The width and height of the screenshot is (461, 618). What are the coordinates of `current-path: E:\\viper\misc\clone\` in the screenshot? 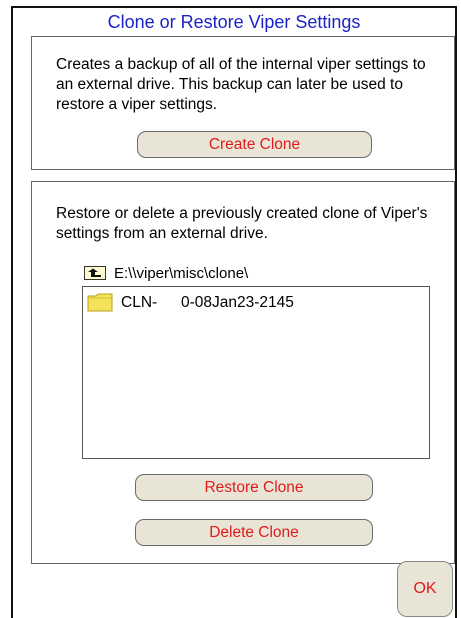 It's located at (166, 273).